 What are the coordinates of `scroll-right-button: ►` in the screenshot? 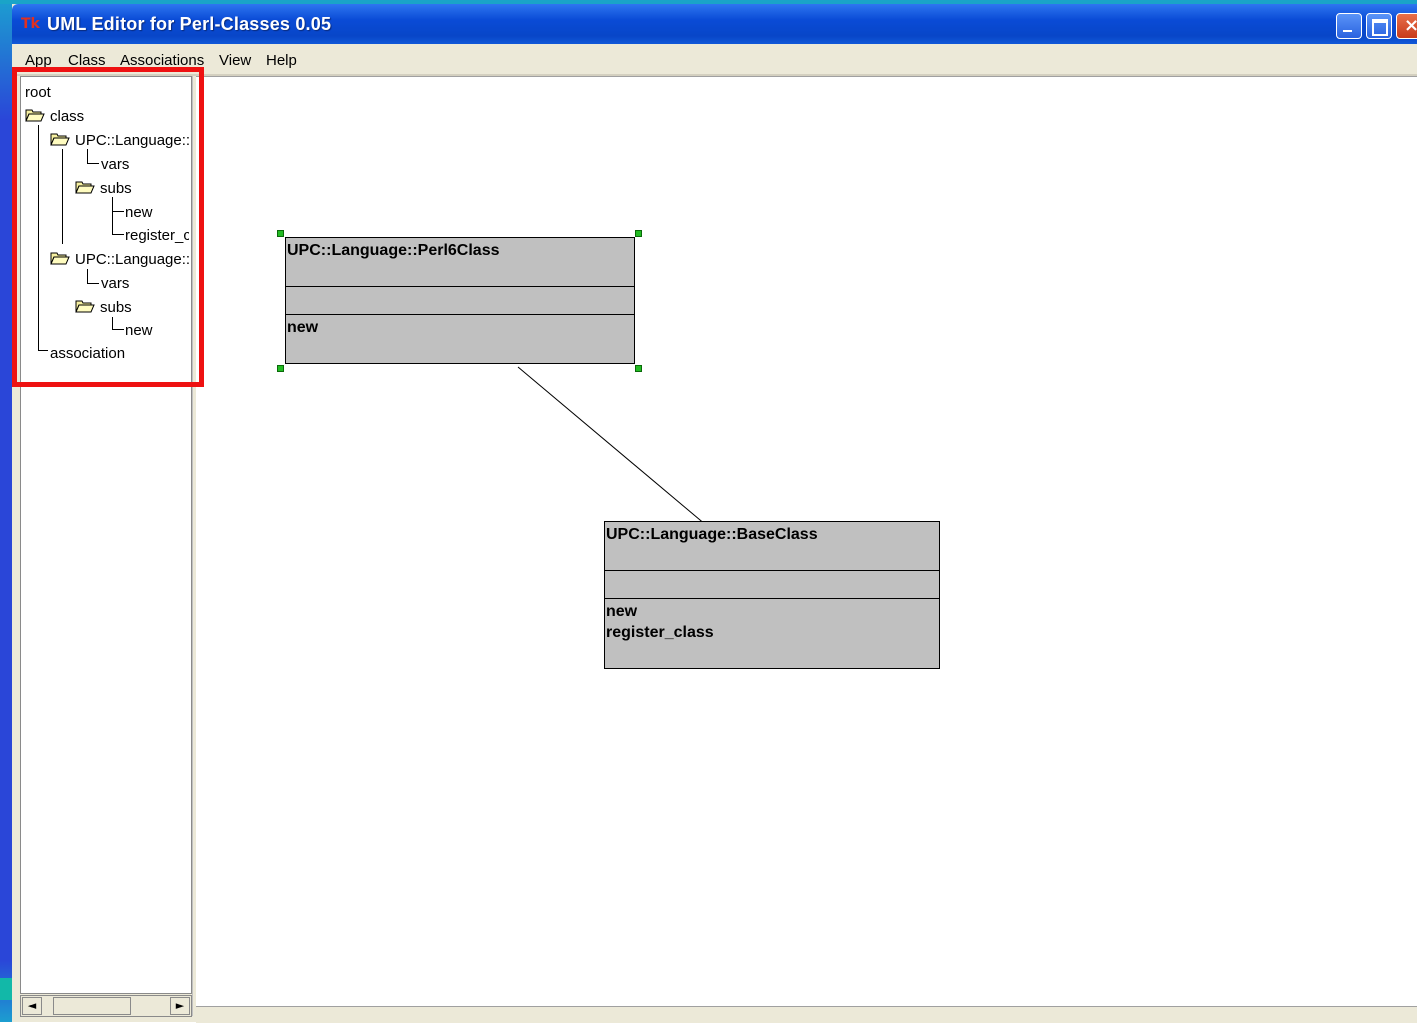 It's located at (180, 1006).